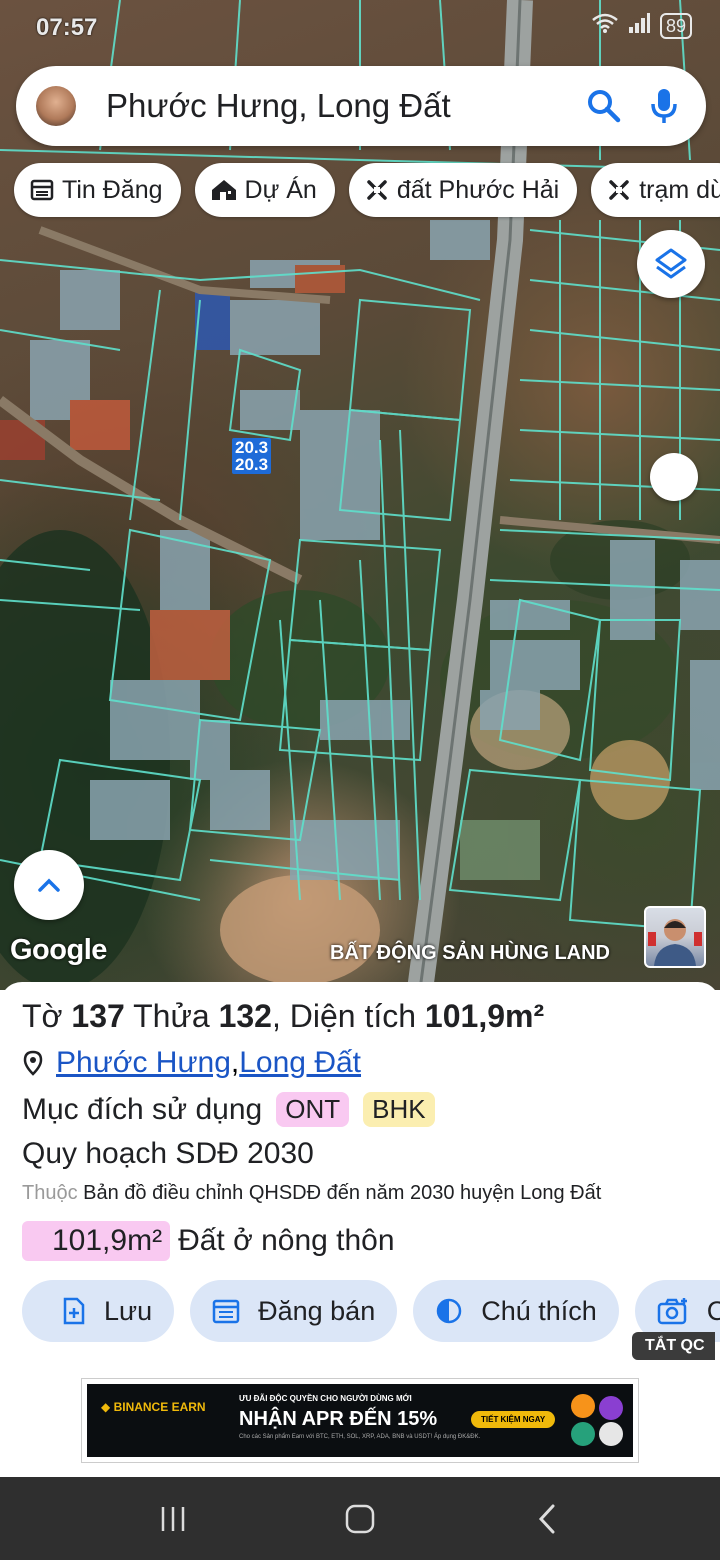 The image size is (720, 1560). I want to click on land-use-purpose: Mục đích sử dụng ONT BHK, so click(228, 1109).